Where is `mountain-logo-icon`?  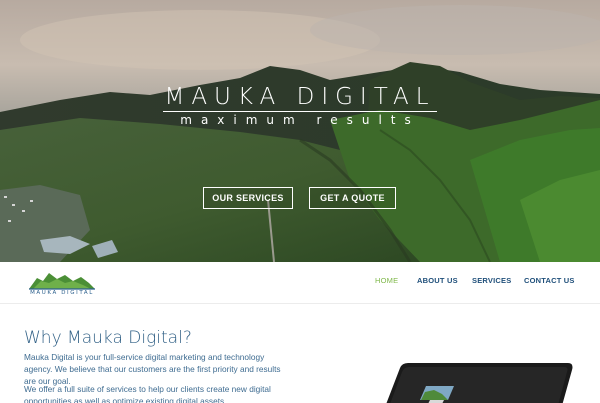
mountain-logo-icon is located at coordinates (62, 281).